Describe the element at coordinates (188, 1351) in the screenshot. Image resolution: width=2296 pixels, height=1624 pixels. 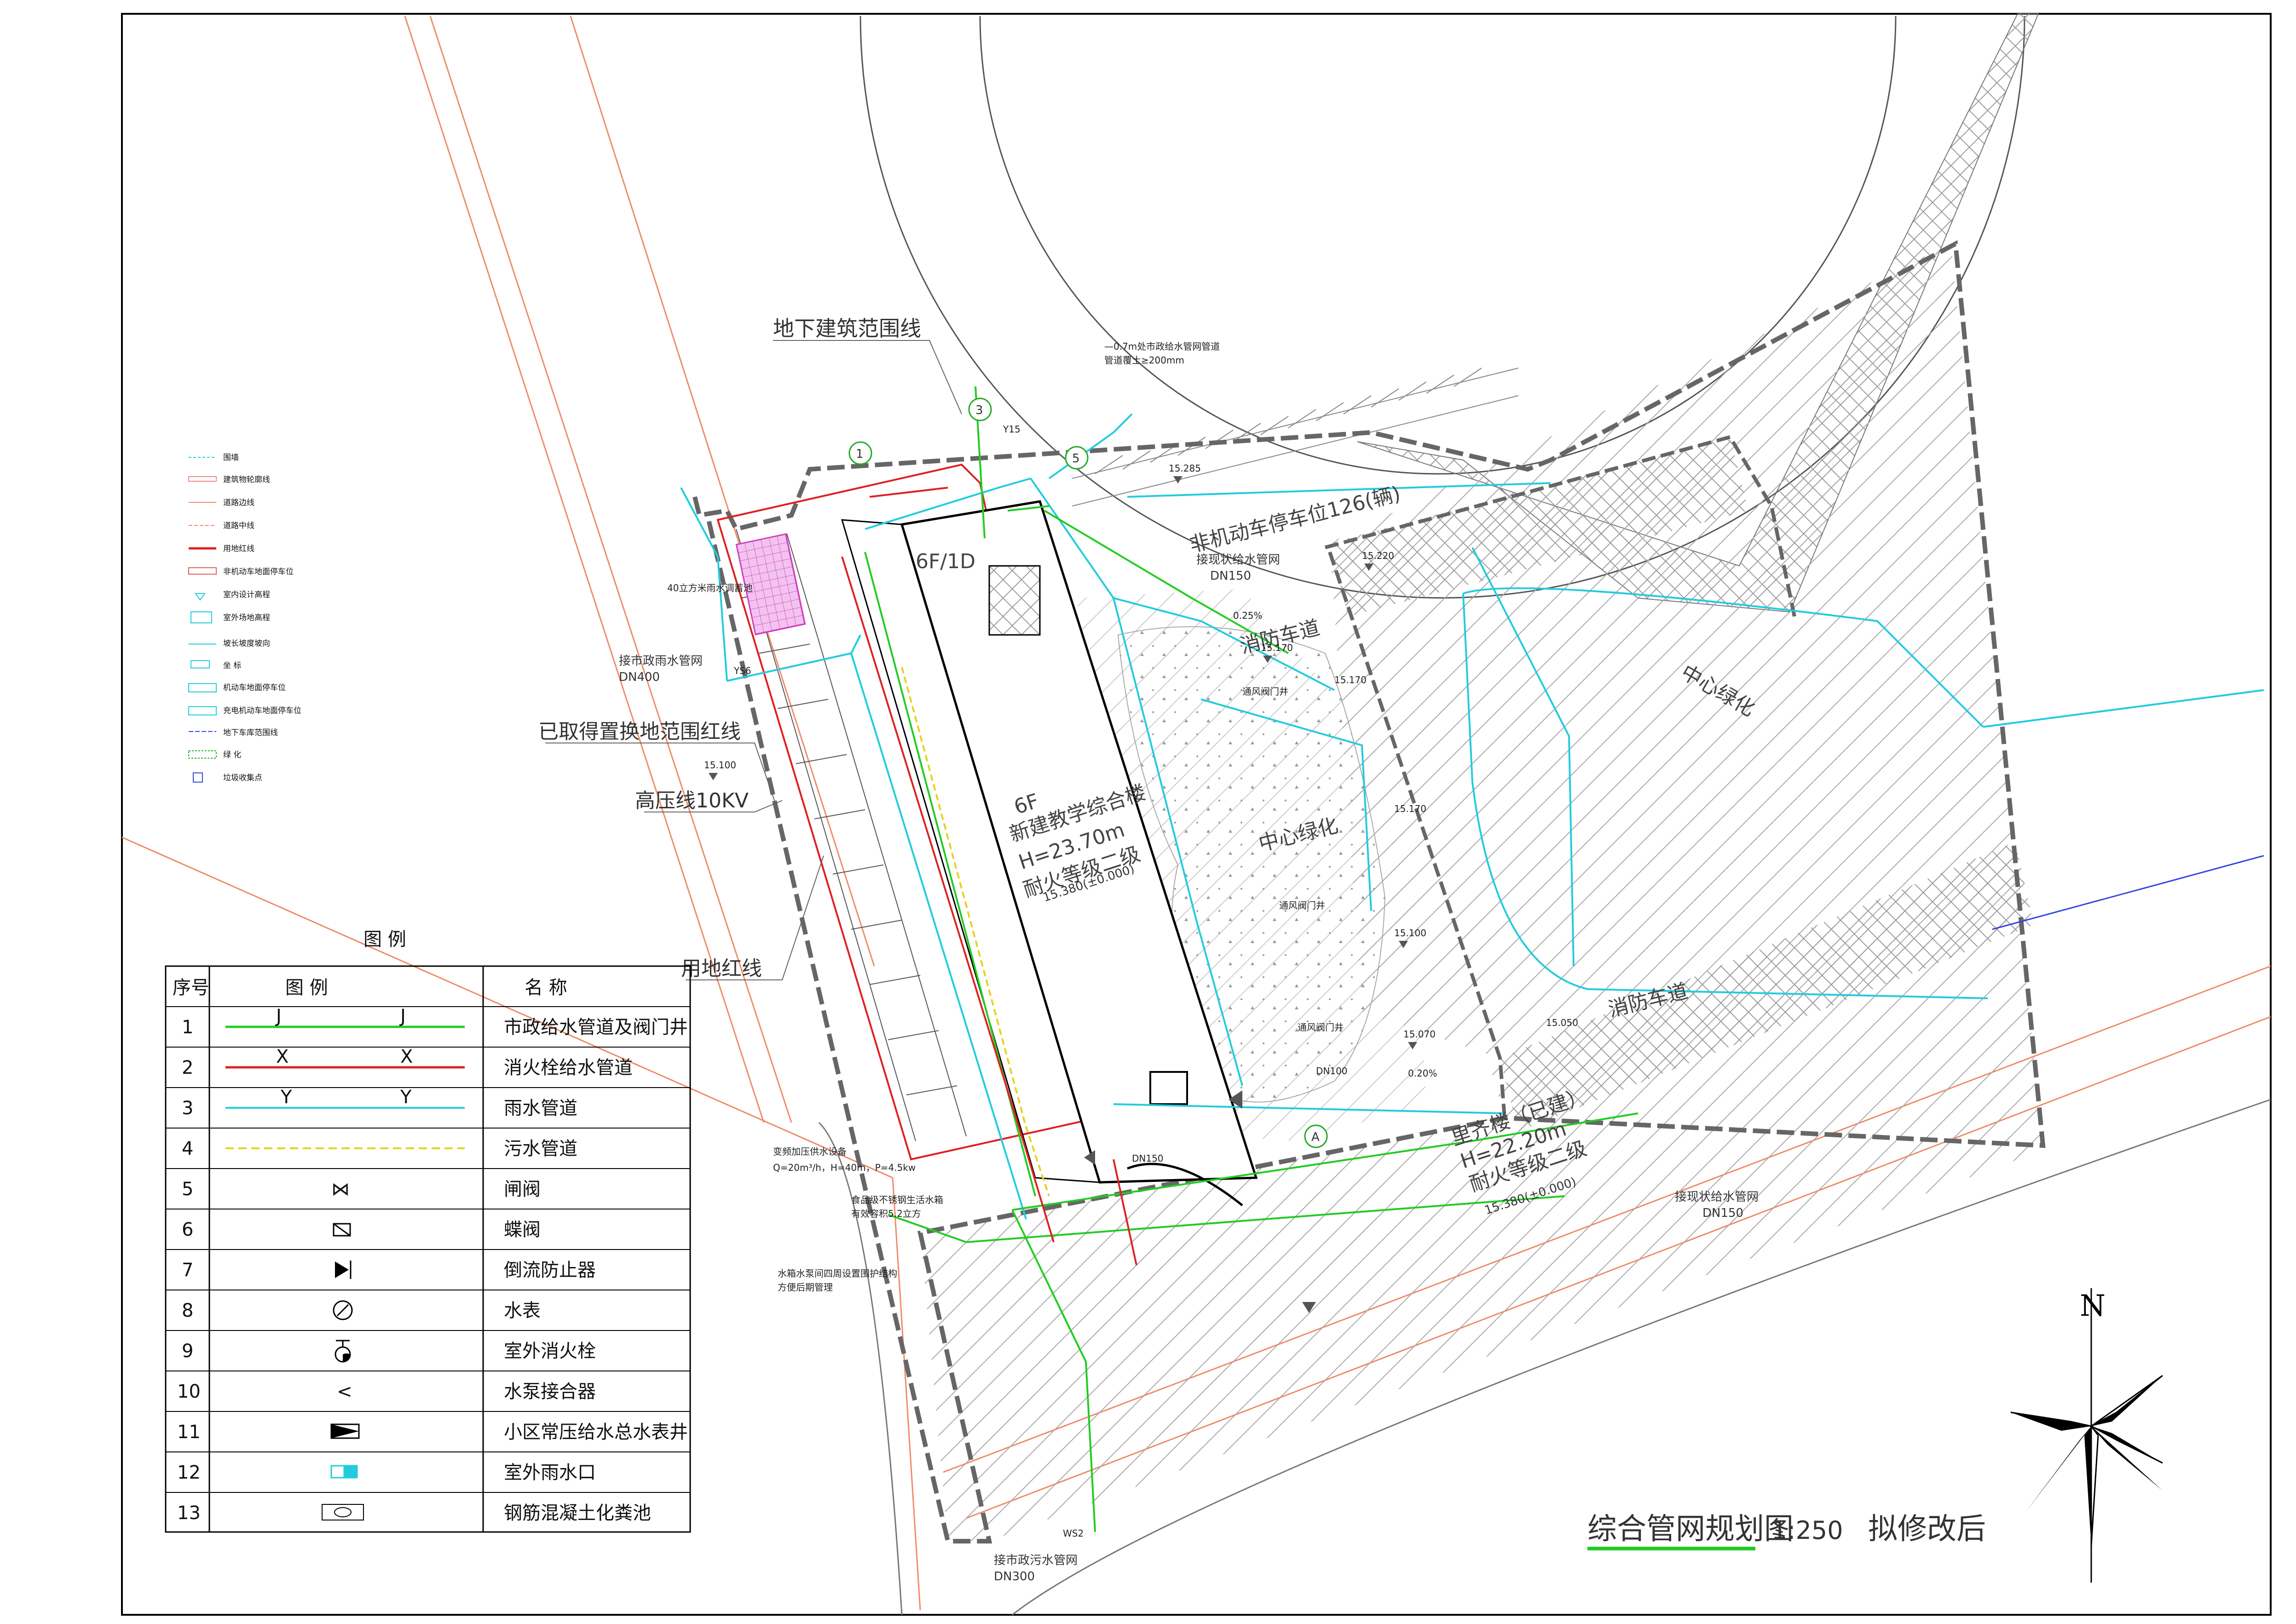
I see `legend-row-9-no: 9` at that location.